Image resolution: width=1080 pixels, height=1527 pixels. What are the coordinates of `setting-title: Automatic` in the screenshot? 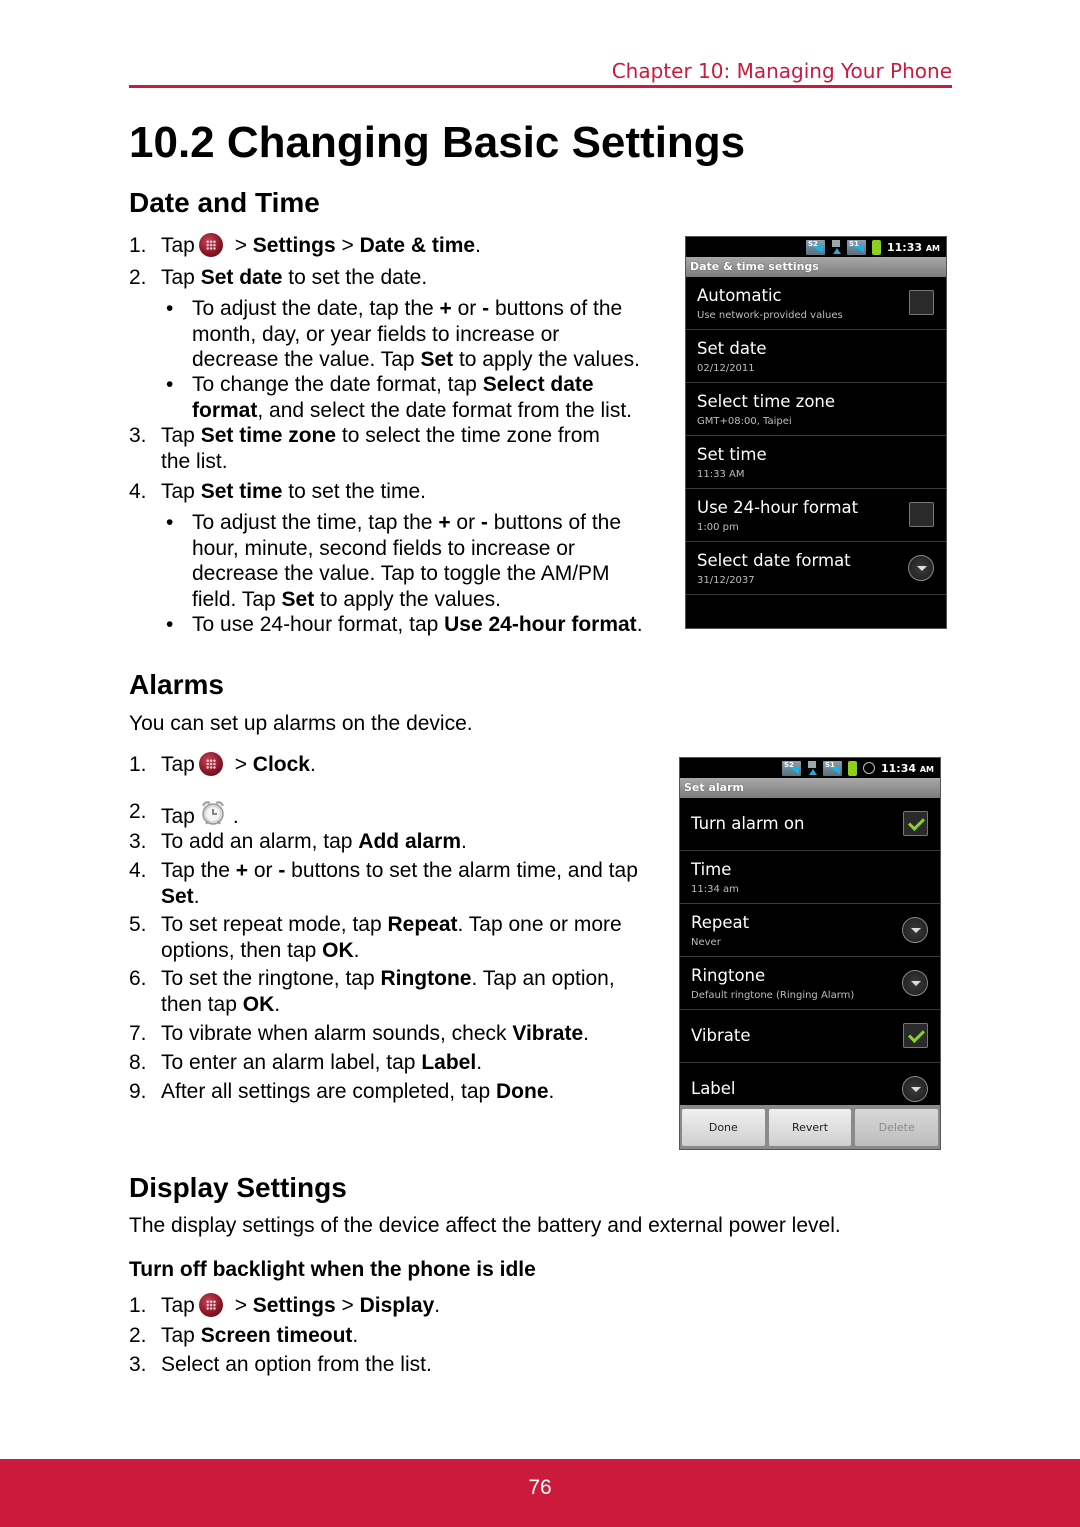 It's located at (739, 295).